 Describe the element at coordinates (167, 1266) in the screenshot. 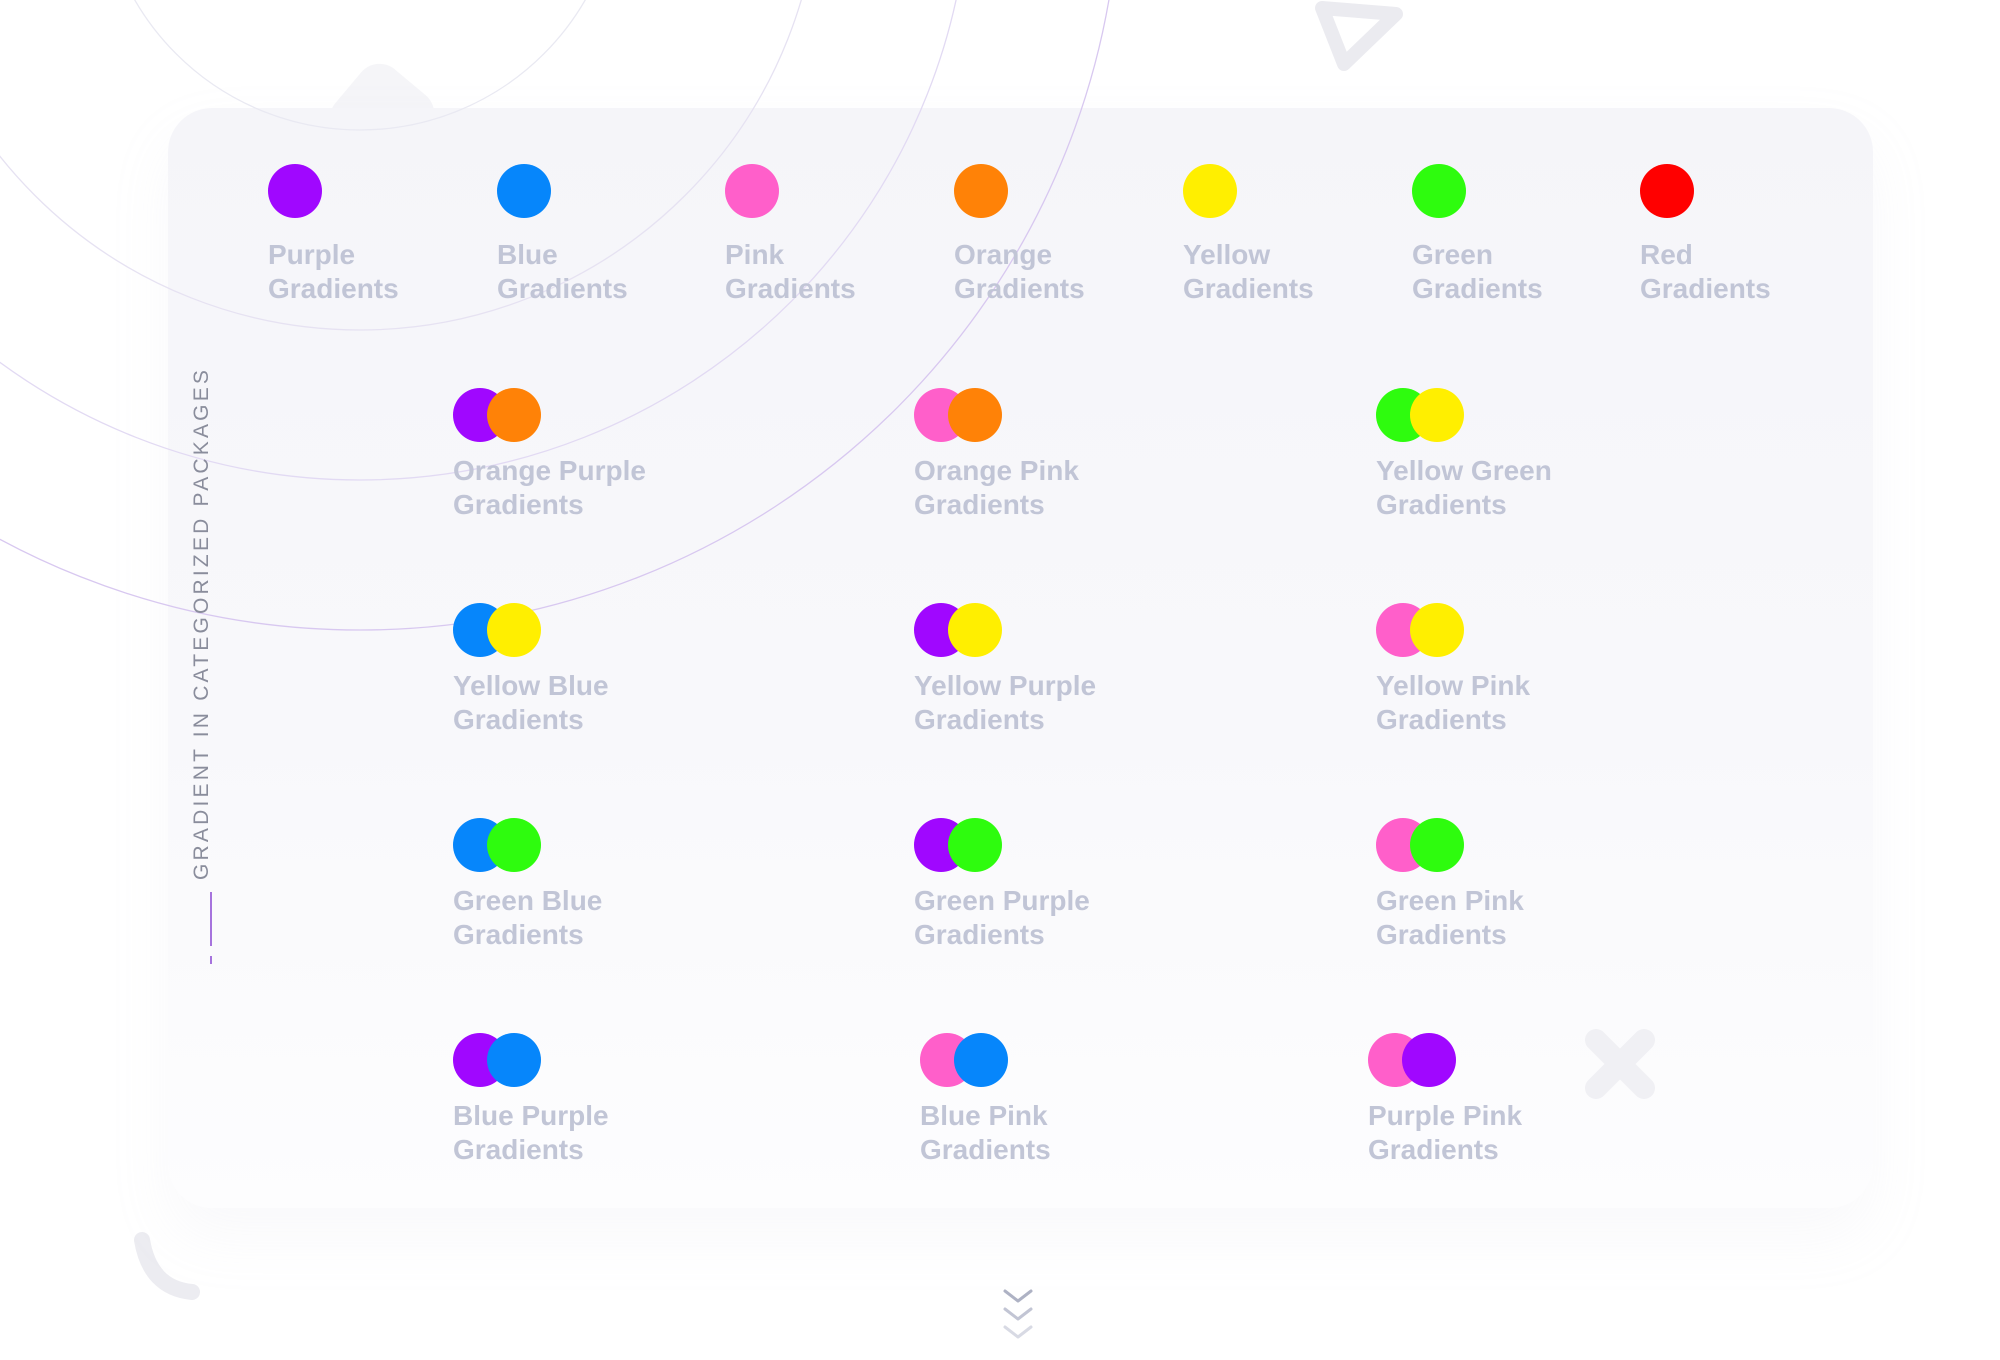

I see `arc-icon` at that location.